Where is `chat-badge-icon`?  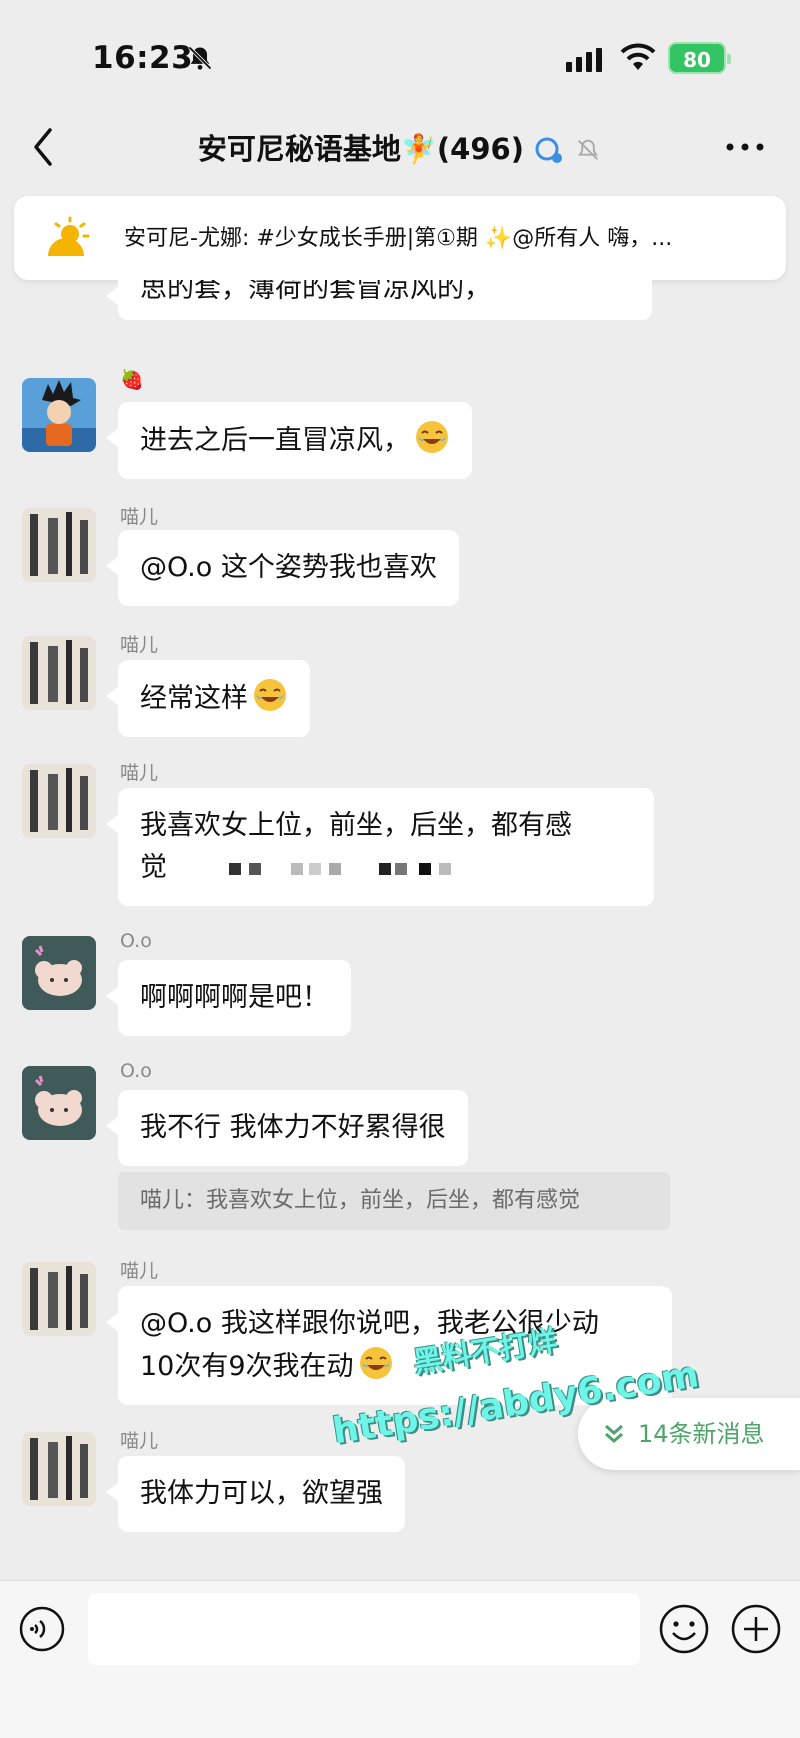
chat-badge-icon is located at coordinates (549, 150).